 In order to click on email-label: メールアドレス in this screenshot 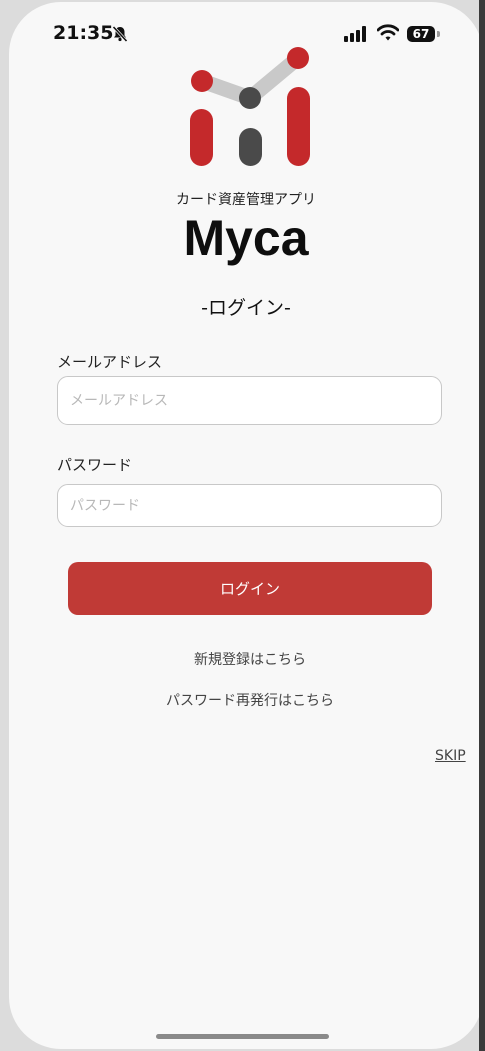, I will do `click(110, 362)`.